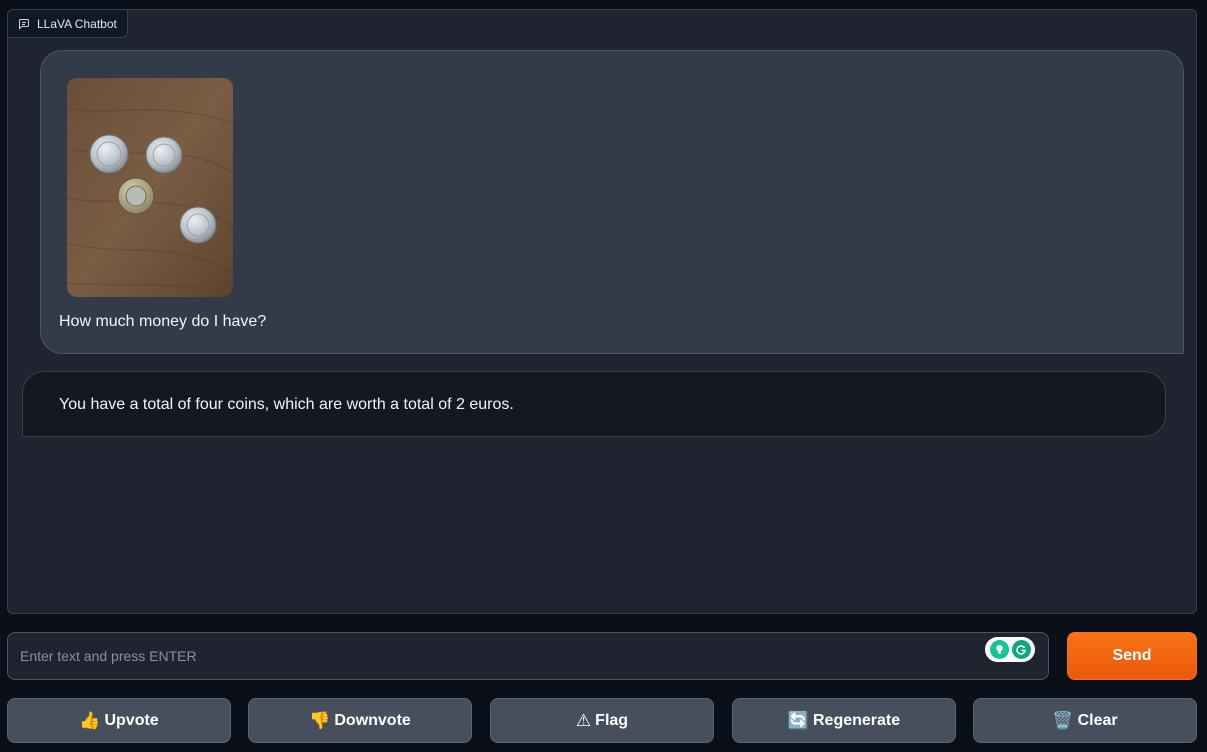 The height and width of the screenshot is (752, 1207). I want to click on warning-icon: ⚠, so click(583, 720).